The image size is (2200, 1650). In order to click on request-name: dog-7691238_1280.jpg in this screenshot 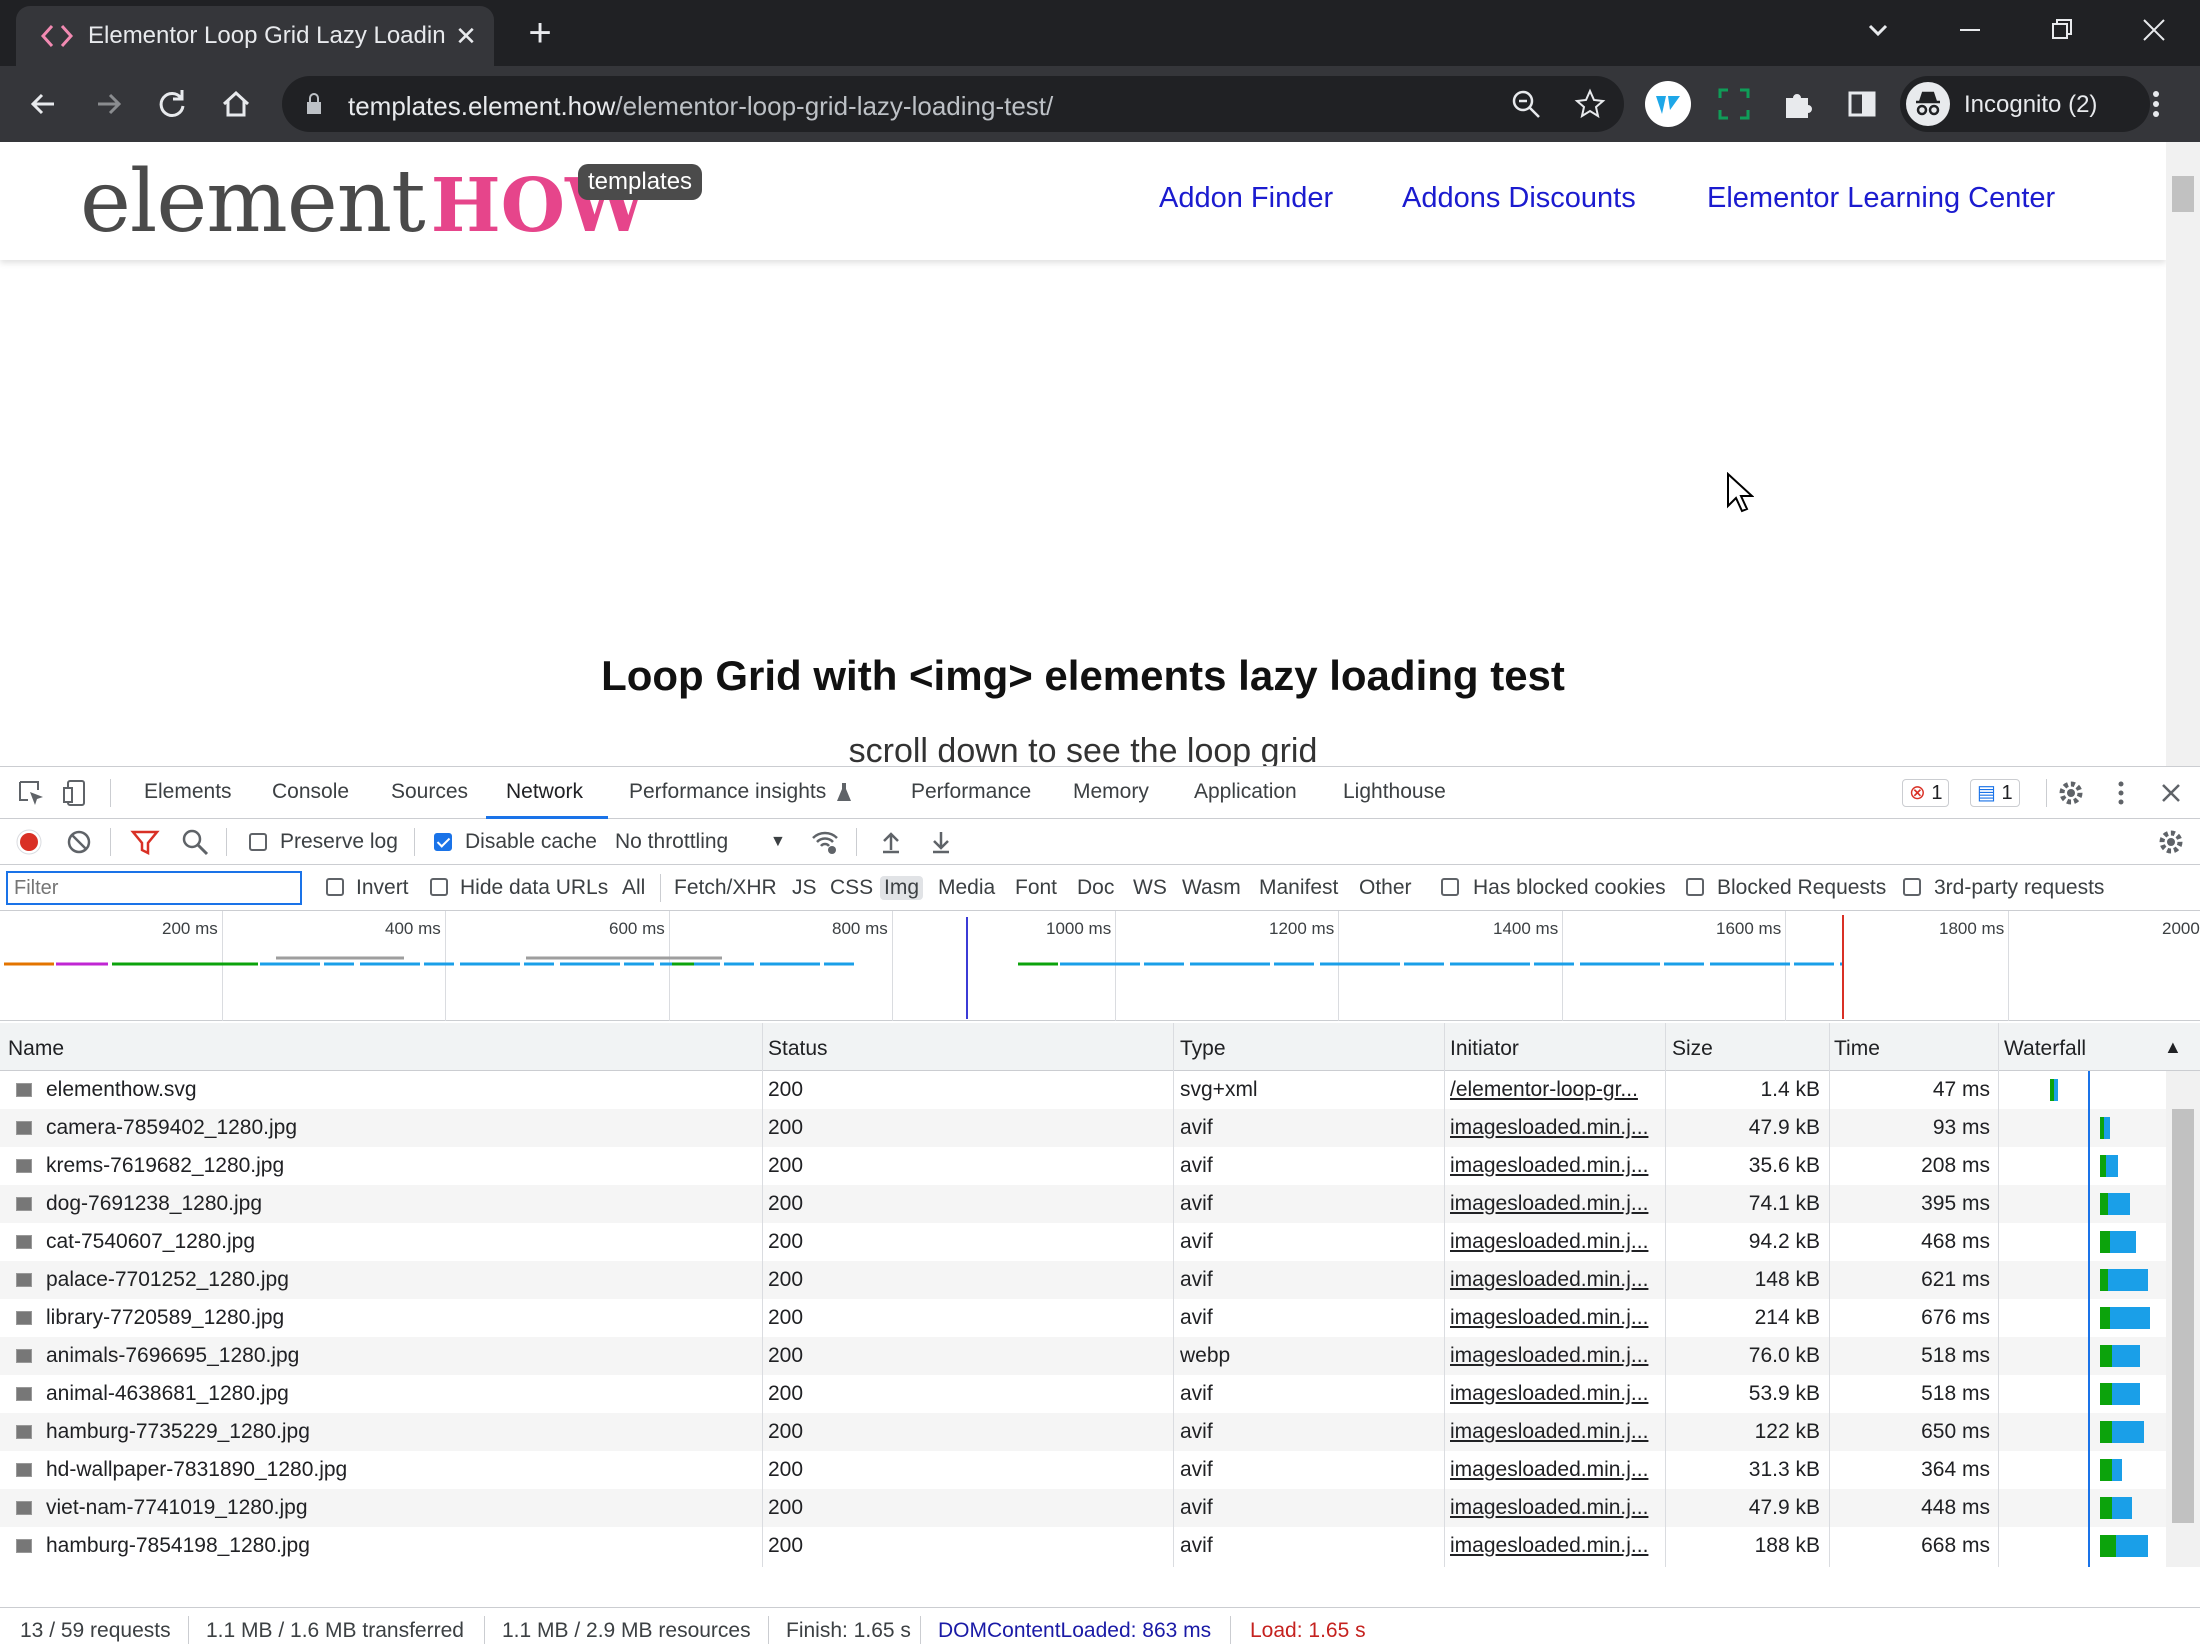, I will do `click(154, 1204)`.